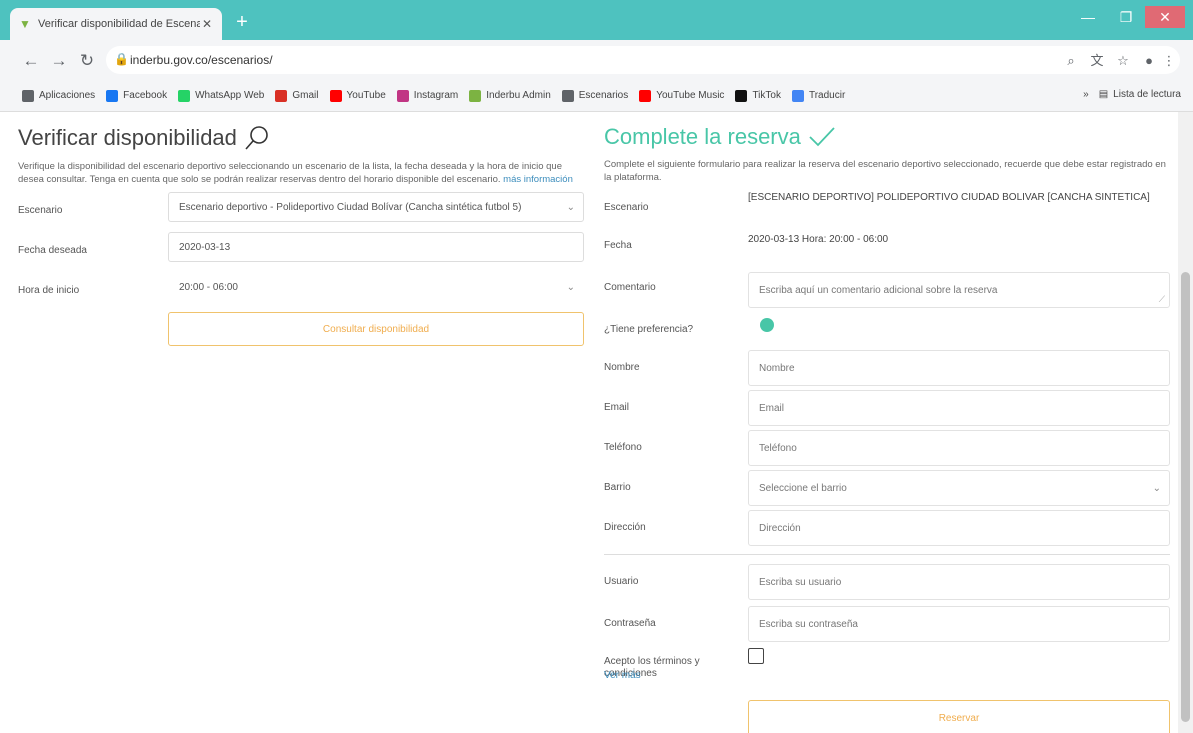 The height and width of the screenshot is (733, 1193). What do you see at coordinates (52, 250) in the screenshot?
I see `fecha-label: Fecha deseada` at bounding box center [52, 250].